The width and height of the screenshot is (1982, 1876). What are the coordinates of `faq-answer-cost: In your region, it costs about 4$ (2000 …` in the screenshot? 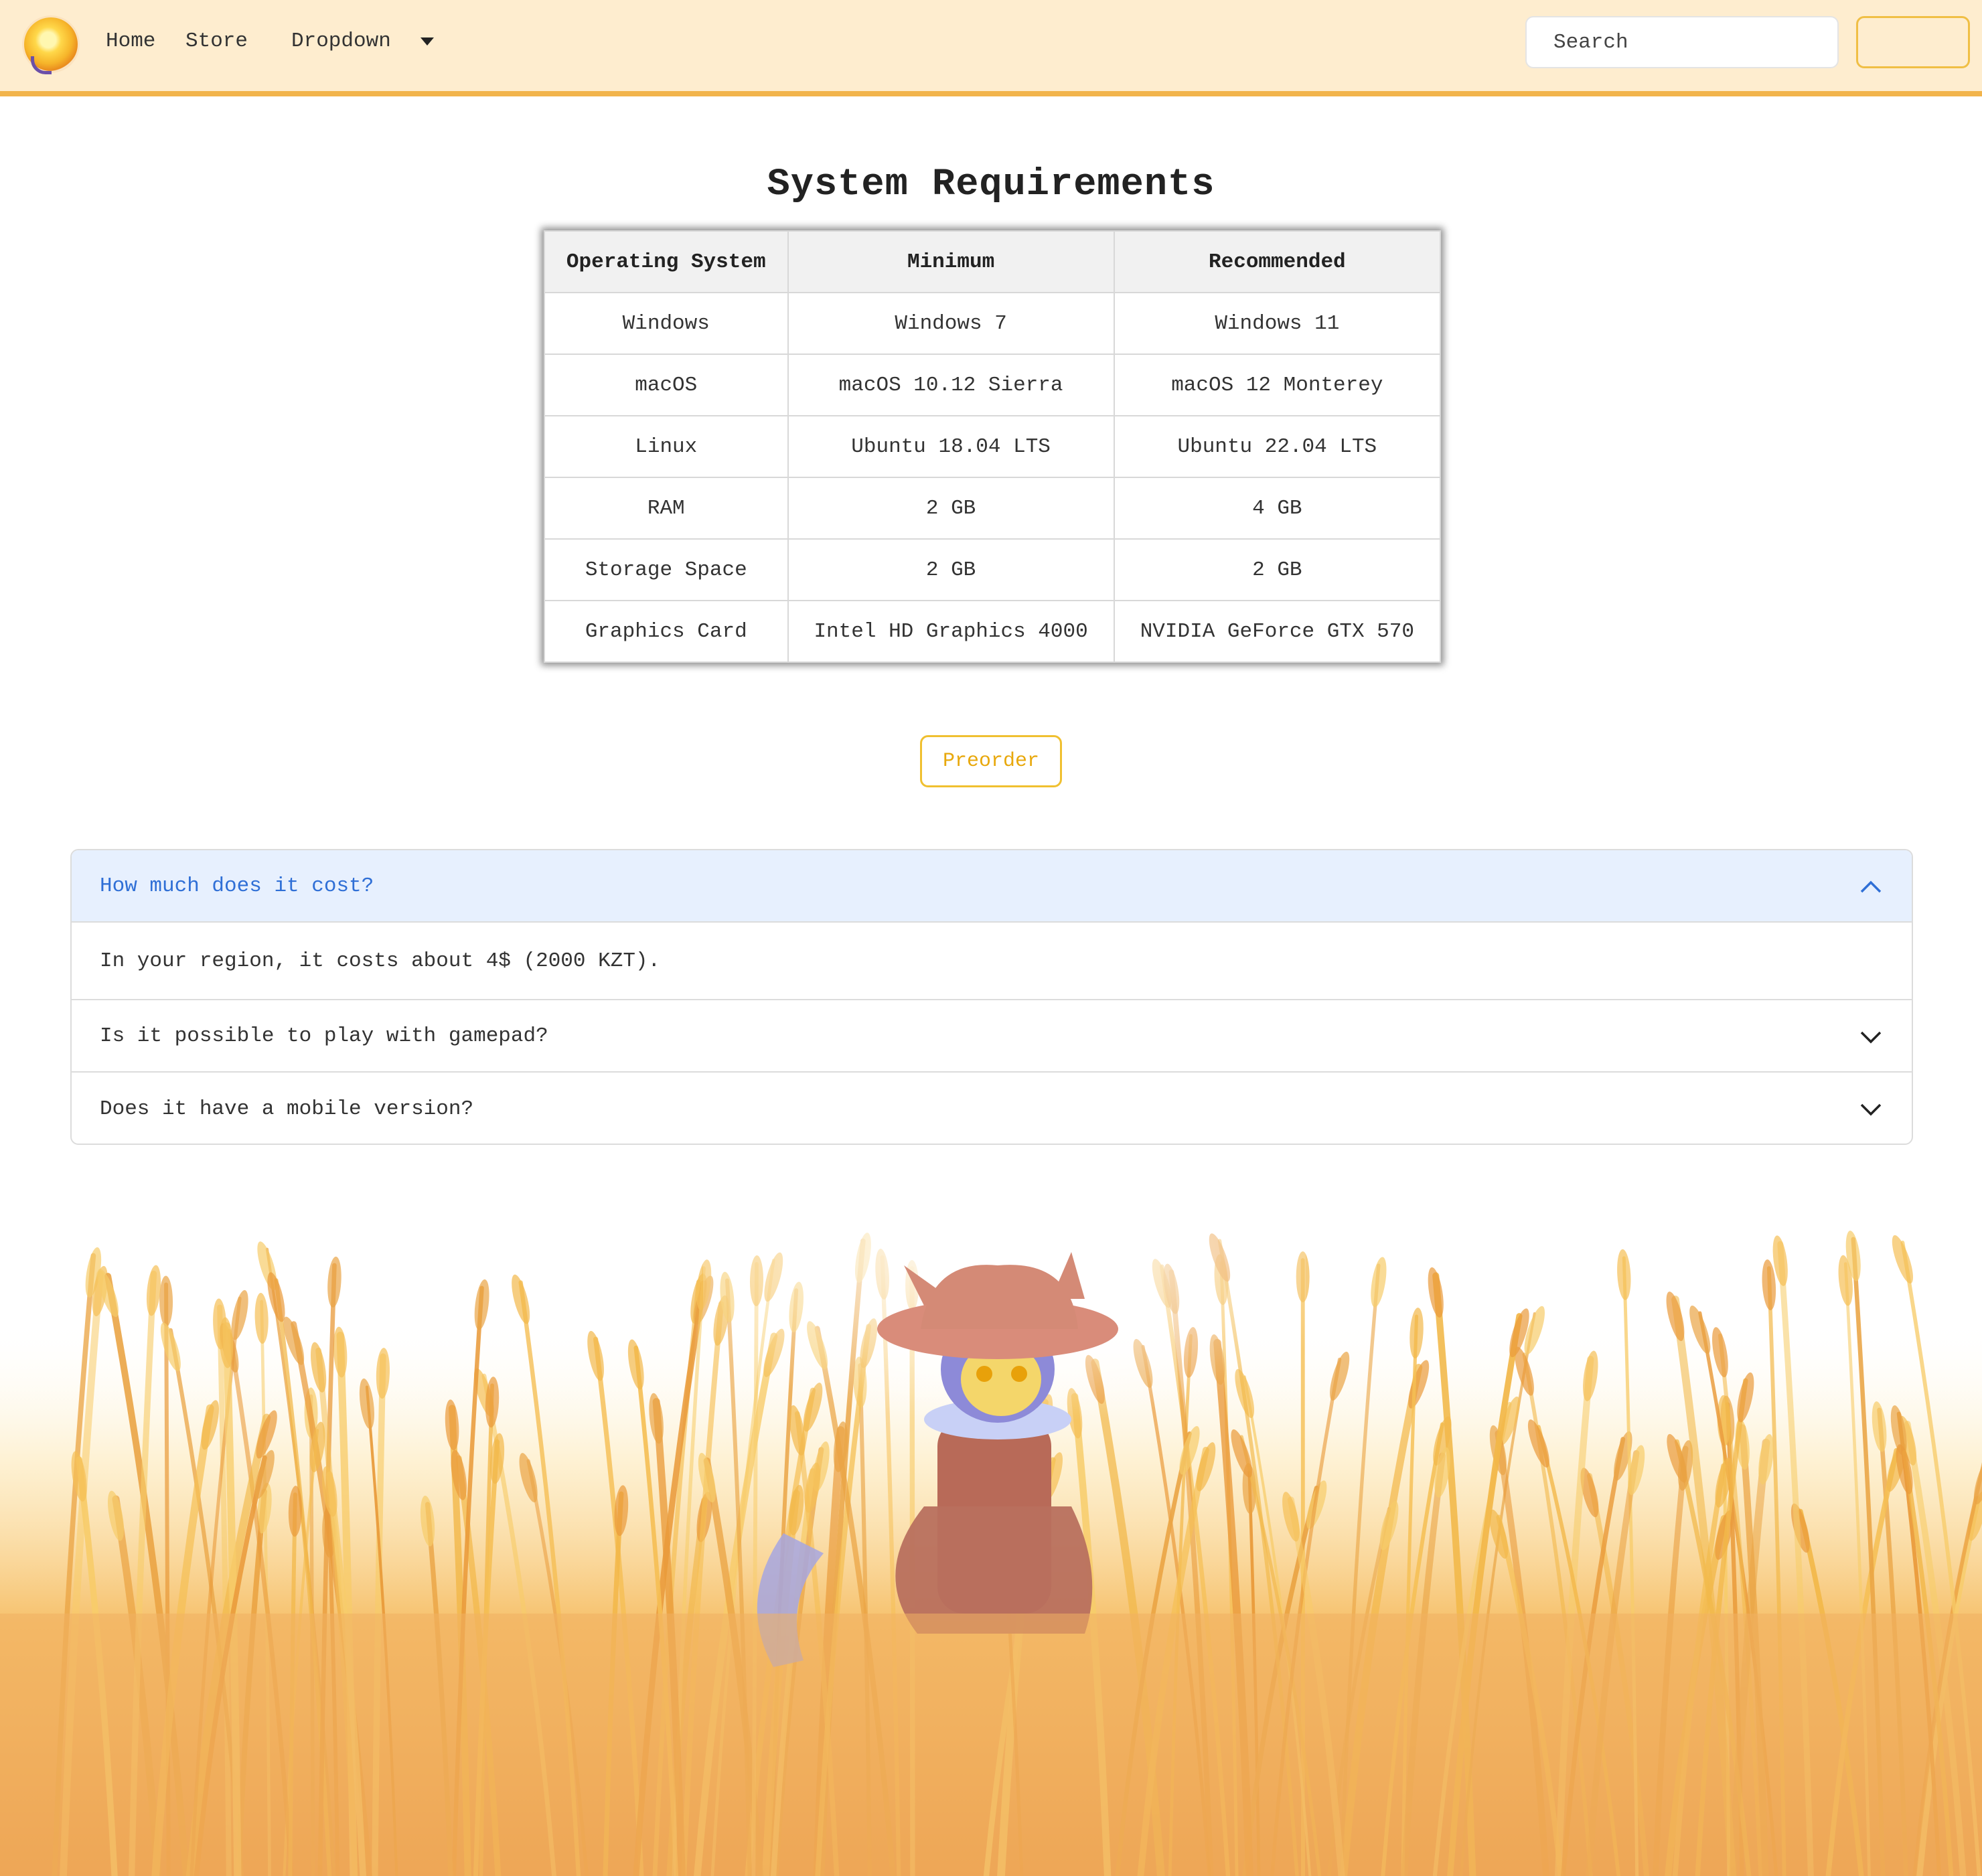 It's located at (992, 961).